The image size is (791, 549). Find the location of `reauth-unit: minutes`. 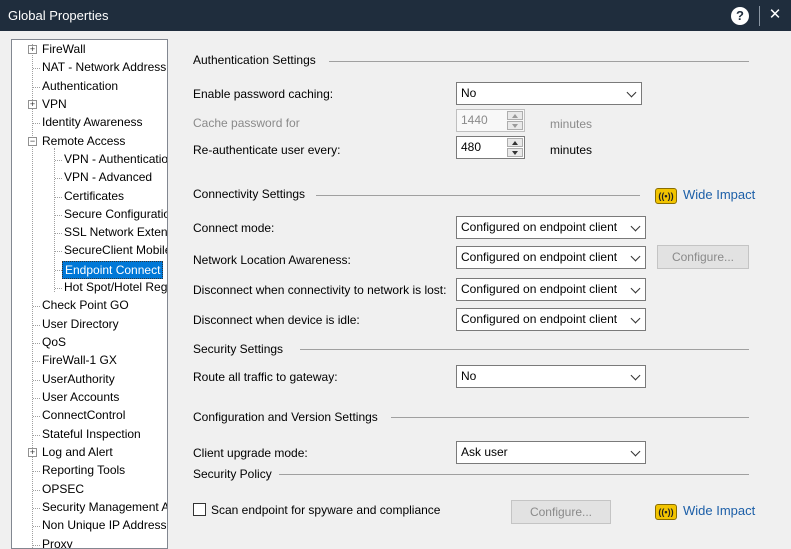

reauth-unit: minutes is located at coordinates (571, 150).